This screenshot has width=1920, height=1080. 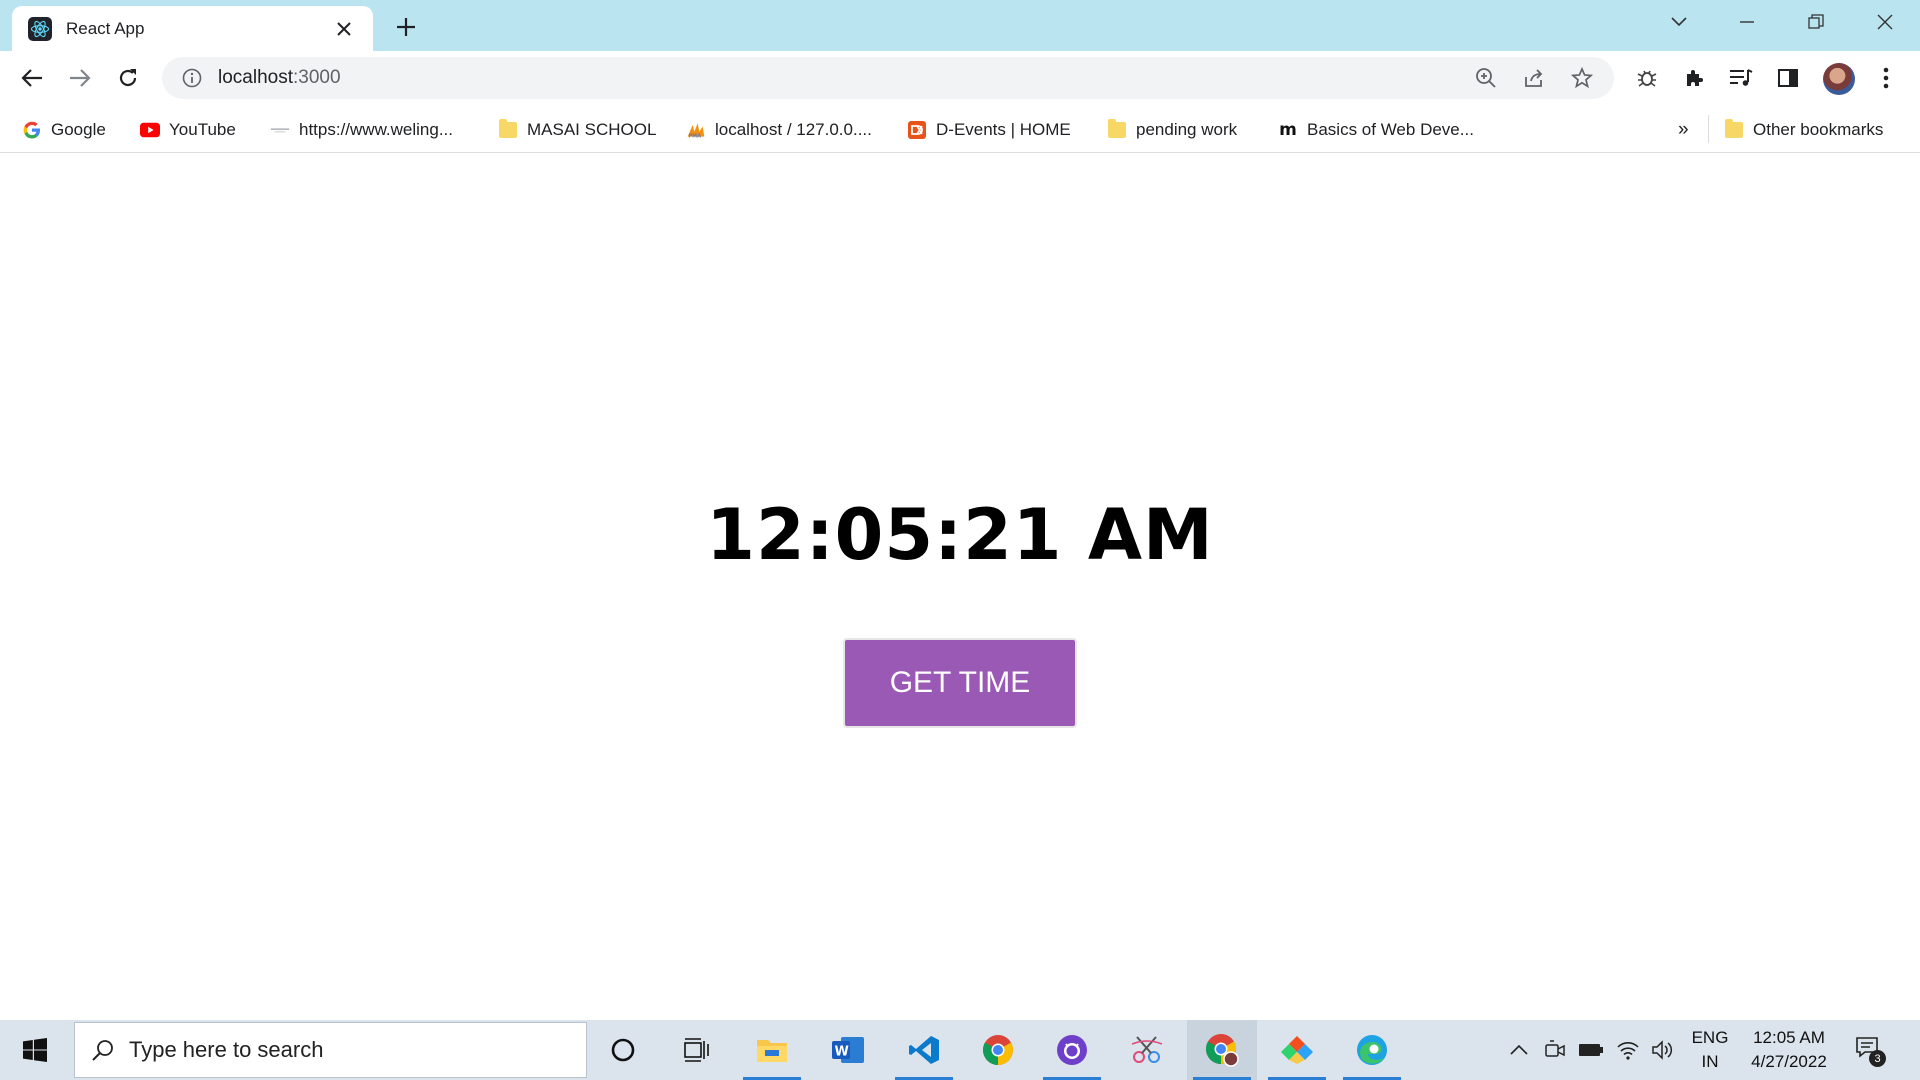 I want to click on snip-sketch-icon, so click(x=1147, y=1050).